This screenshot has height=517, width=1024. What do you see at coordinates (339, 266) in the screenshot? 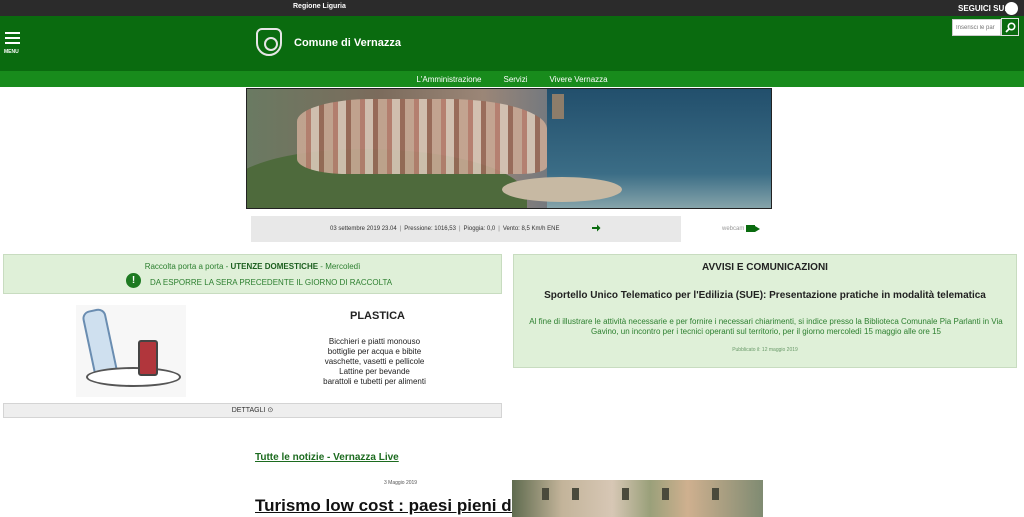
I see `collection-day: - Mercoledì` at bounding box center [339, 266].